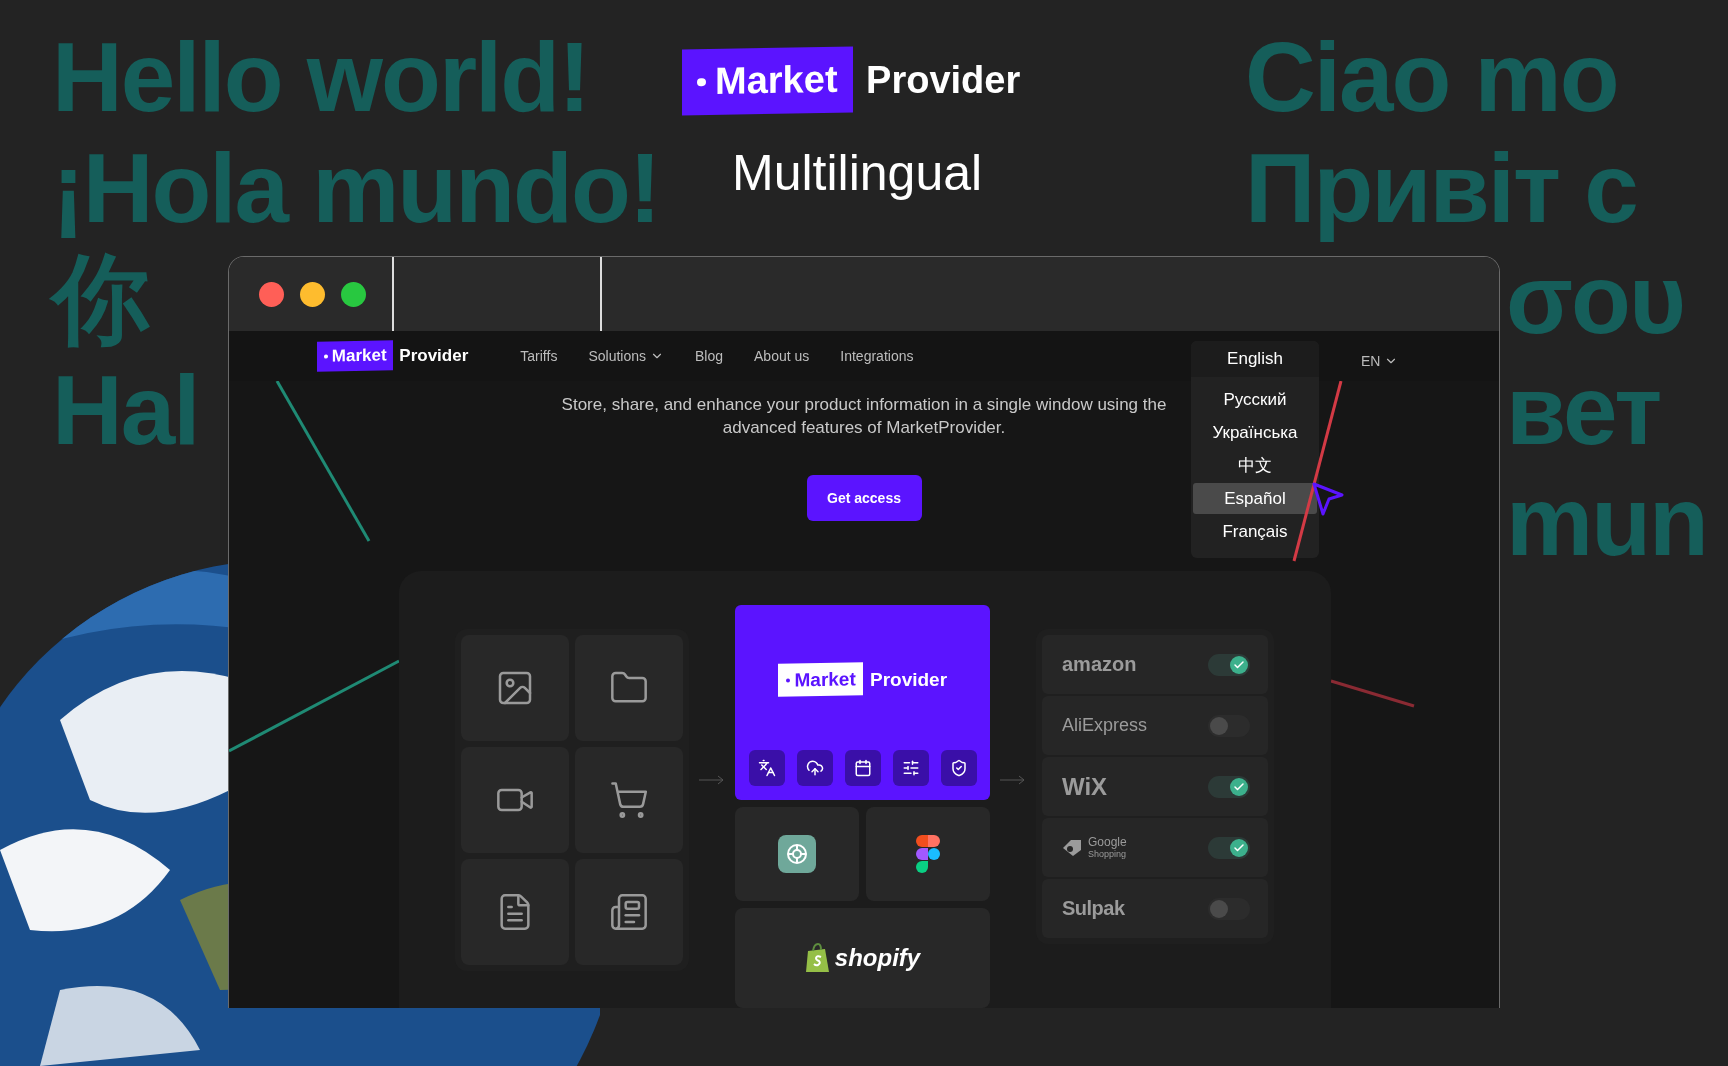 The image size is (1728, 1066). What do you see at coordinates (125, 410) in the screenshot?
I see `background-headline: Hal` at bounding box center [125, 410].